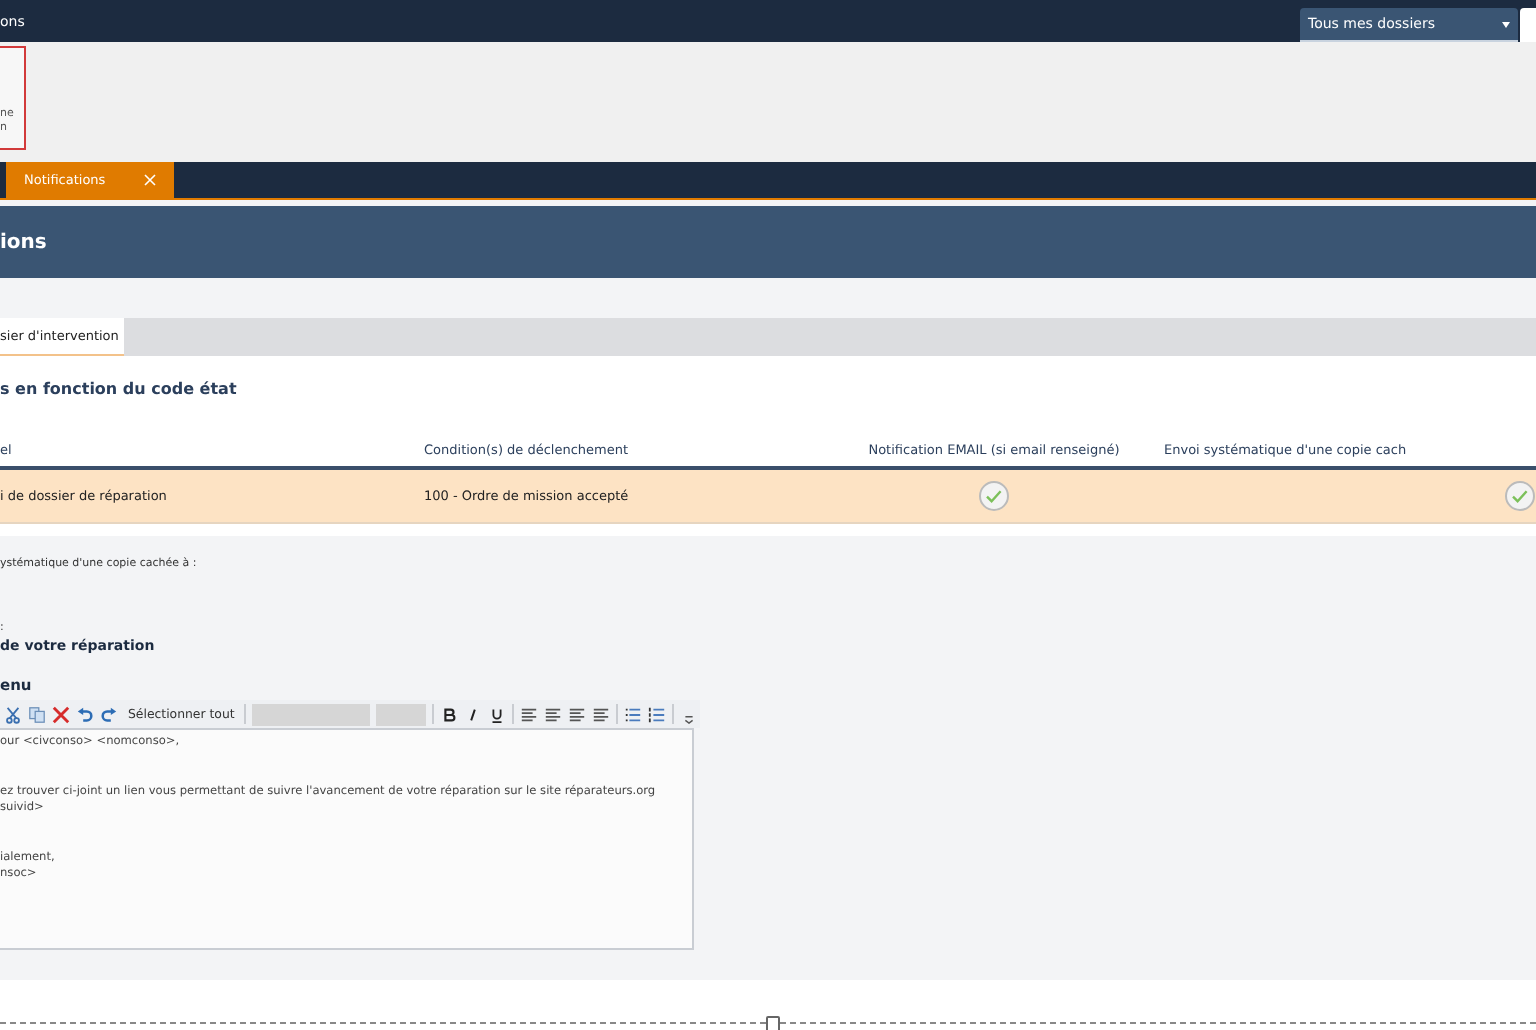  What do you see at coordinates (13, 714) in the screenshot?
I see `scissors-icon` at bounding box center [13, 714].